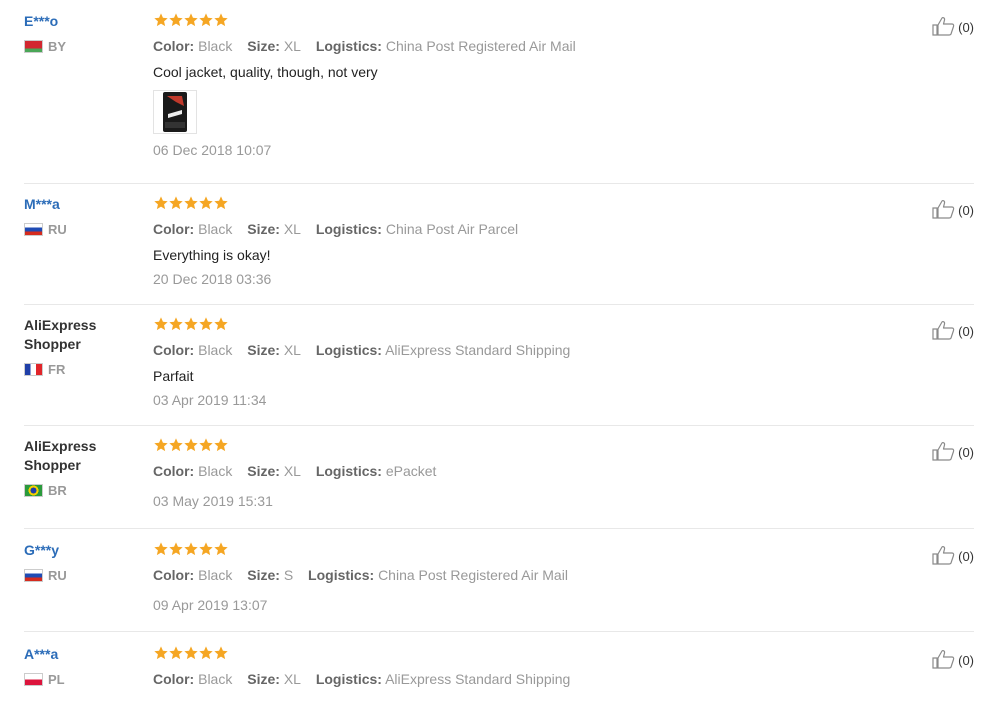 This screenshot has width=1000, height=705. I want to click on reviewer-country: BR, so click(84, 490).